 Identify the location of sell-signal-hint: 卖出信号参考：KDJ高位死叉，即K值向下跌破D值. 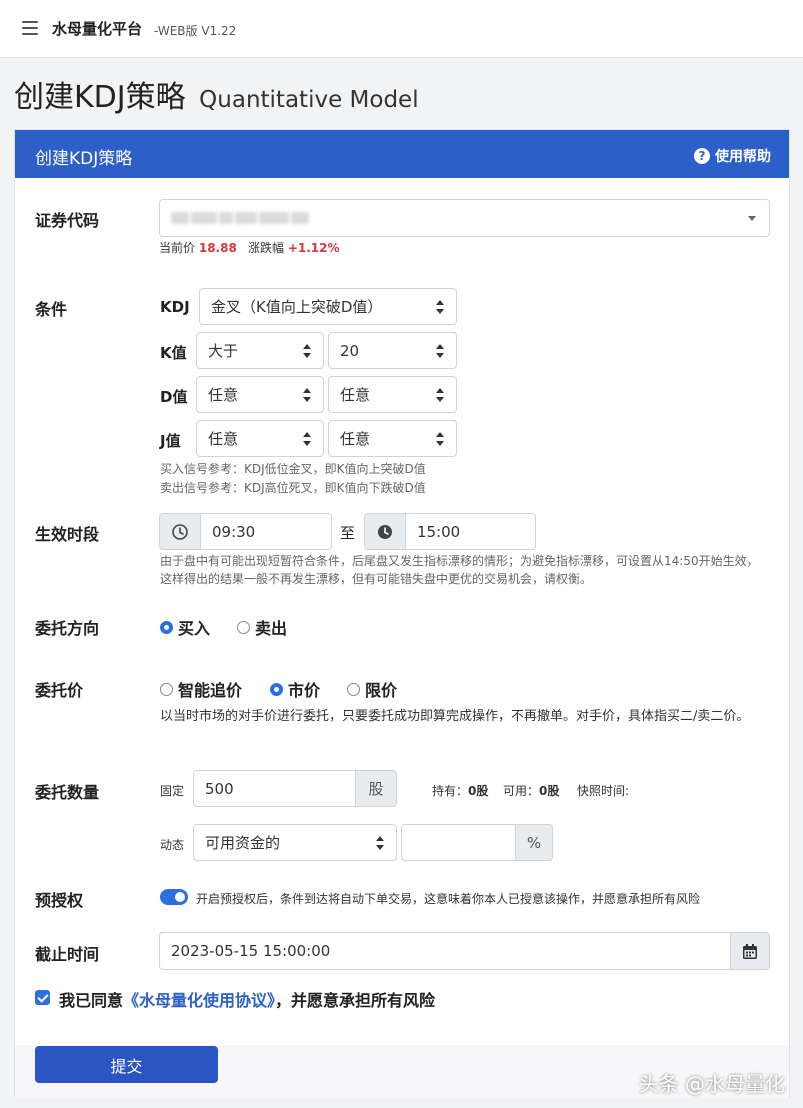
(293, 488).